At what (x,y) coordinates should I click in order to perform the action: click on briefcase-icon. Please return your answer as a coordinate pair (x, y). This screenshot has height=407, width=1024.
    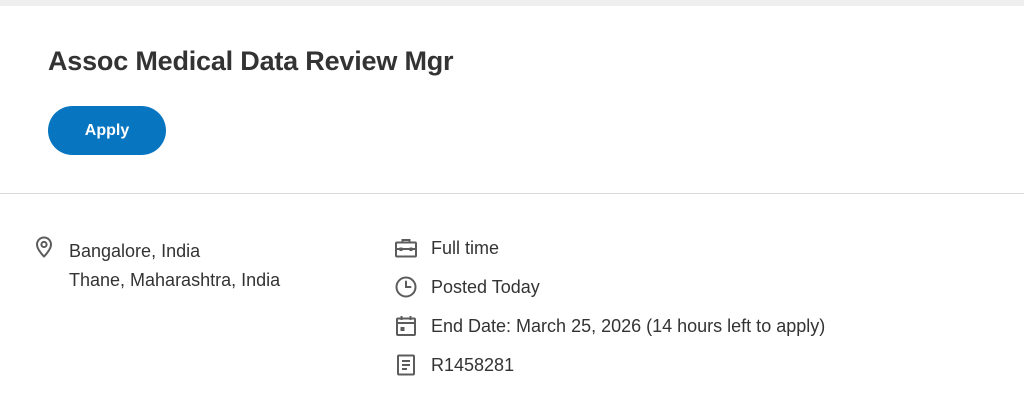
    Looking at the image, I should click on (406, 248).